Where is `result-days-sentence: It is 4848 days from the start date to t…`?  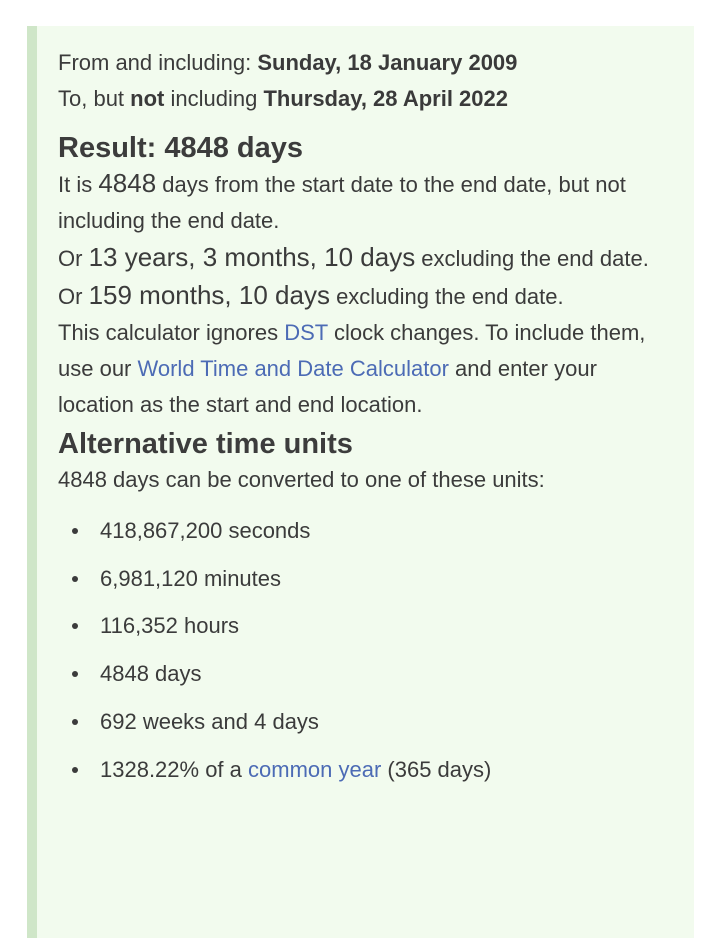
result-days-sentence: It is 4848 days from the start date to t… is located at coordinates (368, 202).